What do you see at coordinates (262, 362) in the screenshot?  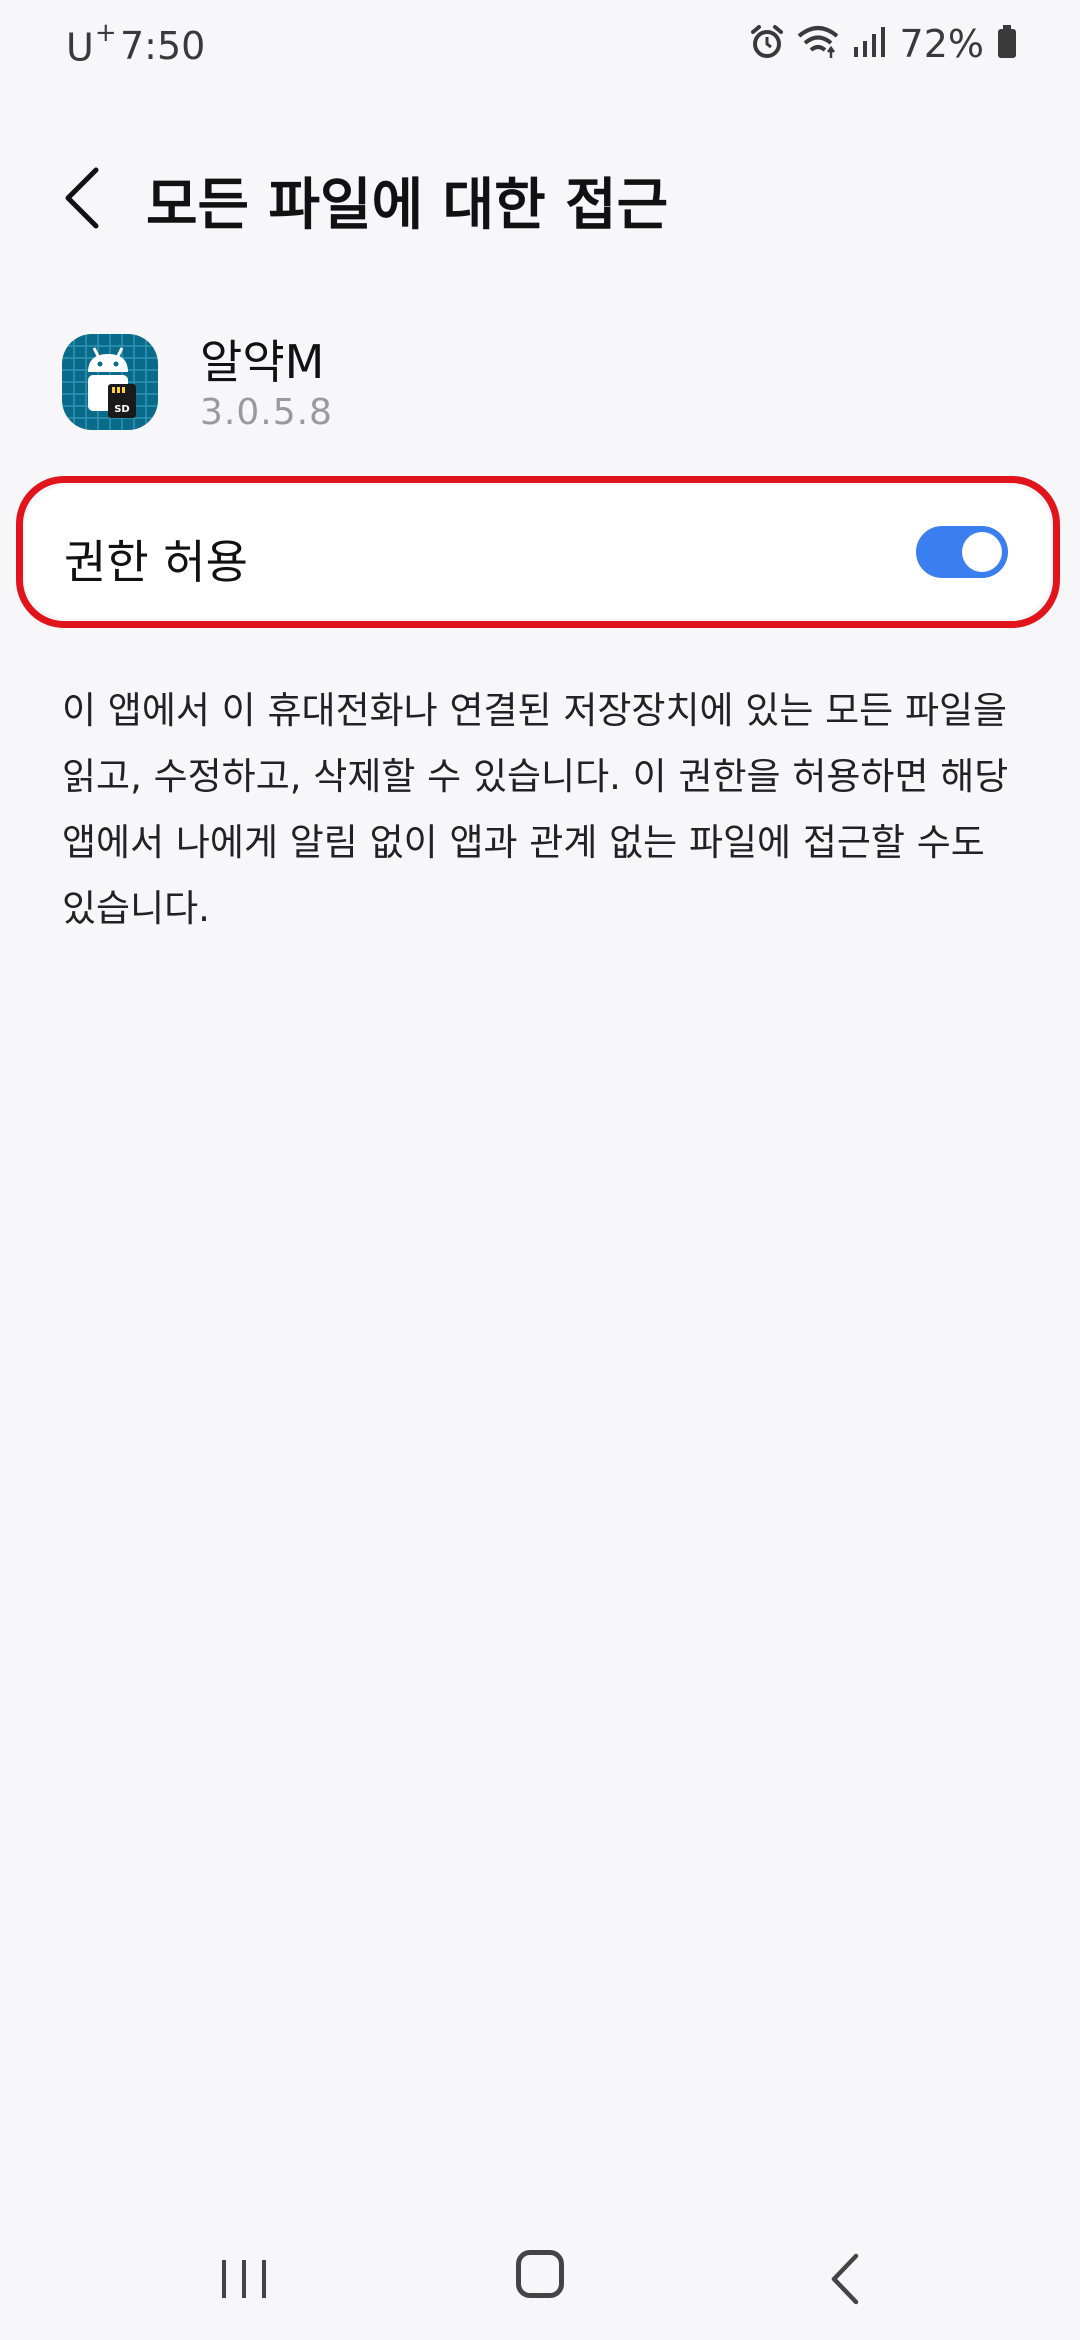 I see `app-name: 알약M` at bounding box center [262, 362].